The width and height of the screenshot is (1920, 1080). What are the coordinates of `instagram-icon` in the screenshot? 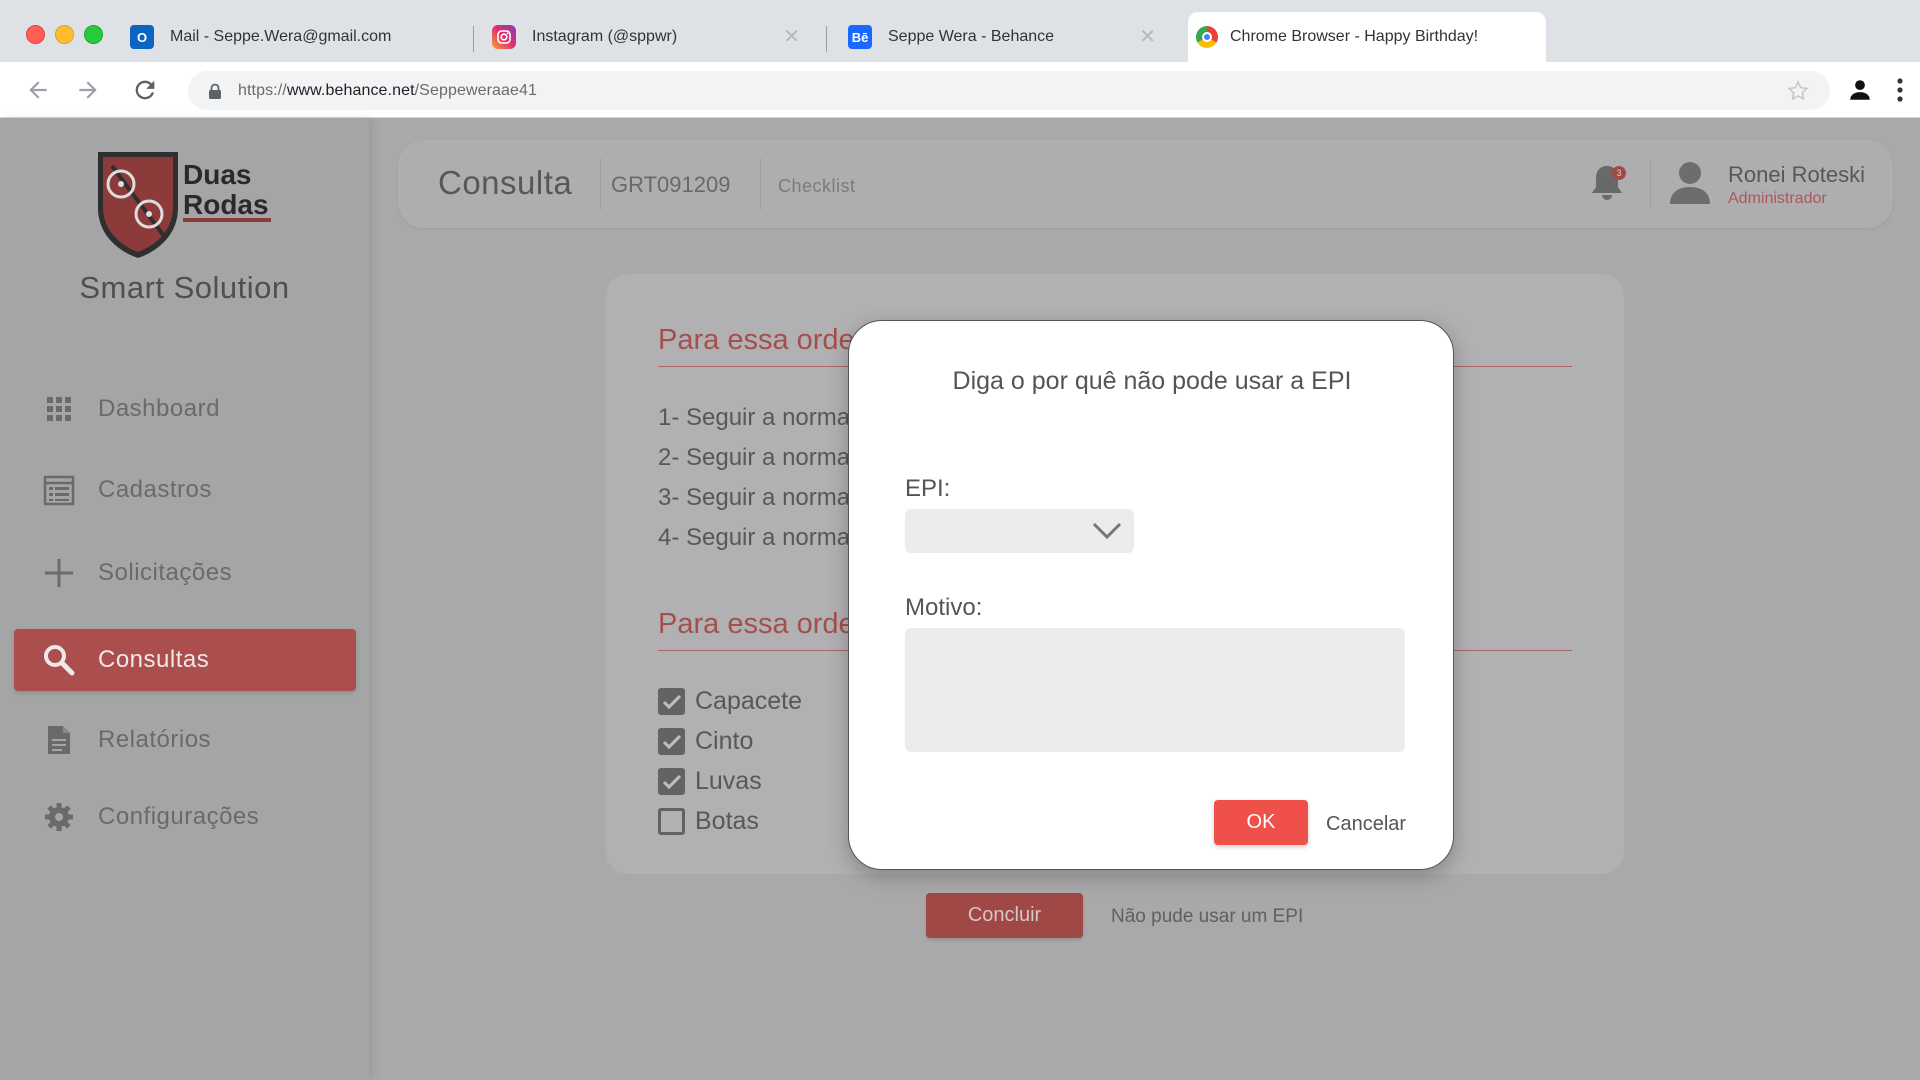 It's located at (504, 37).